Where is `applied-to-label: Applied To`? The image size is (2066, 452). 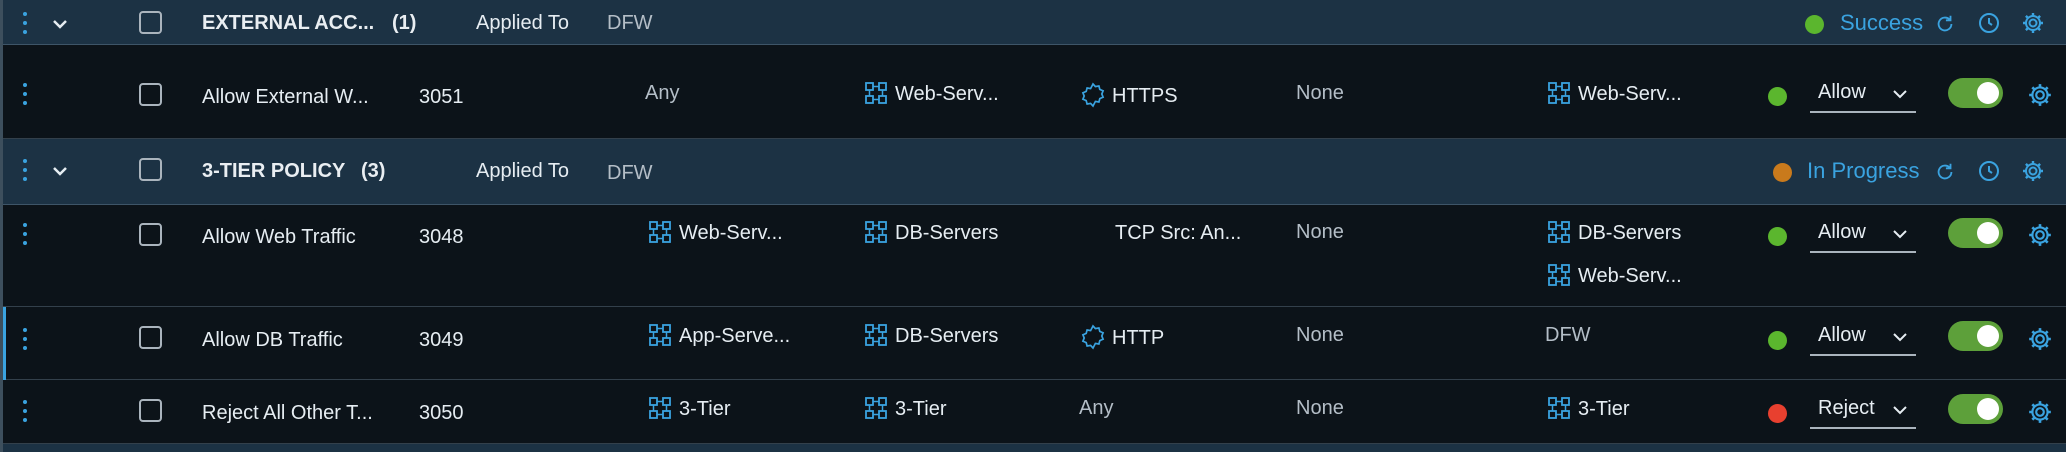 applied-to-label: Applied To is located at coordinates (523, 23).